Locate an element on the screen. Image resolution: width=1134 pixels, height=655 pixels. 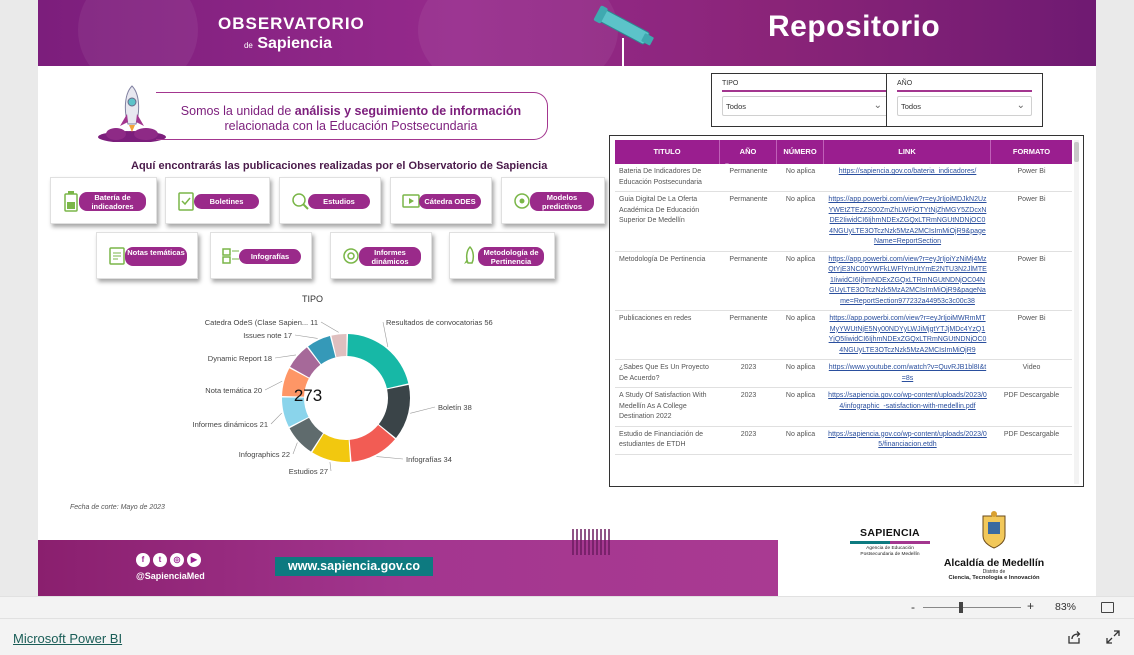
header-decoration is located at coordinates (518, 33).